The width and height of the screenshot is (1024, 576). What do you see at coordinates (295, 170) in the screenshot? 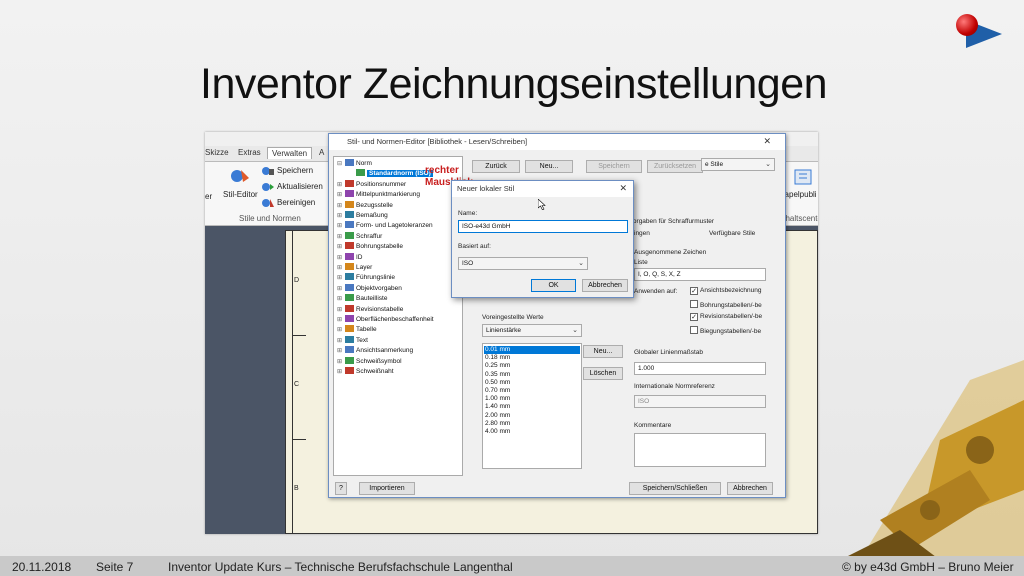
I see `speichern-button: Speichern` at bounding box center [295, 170].